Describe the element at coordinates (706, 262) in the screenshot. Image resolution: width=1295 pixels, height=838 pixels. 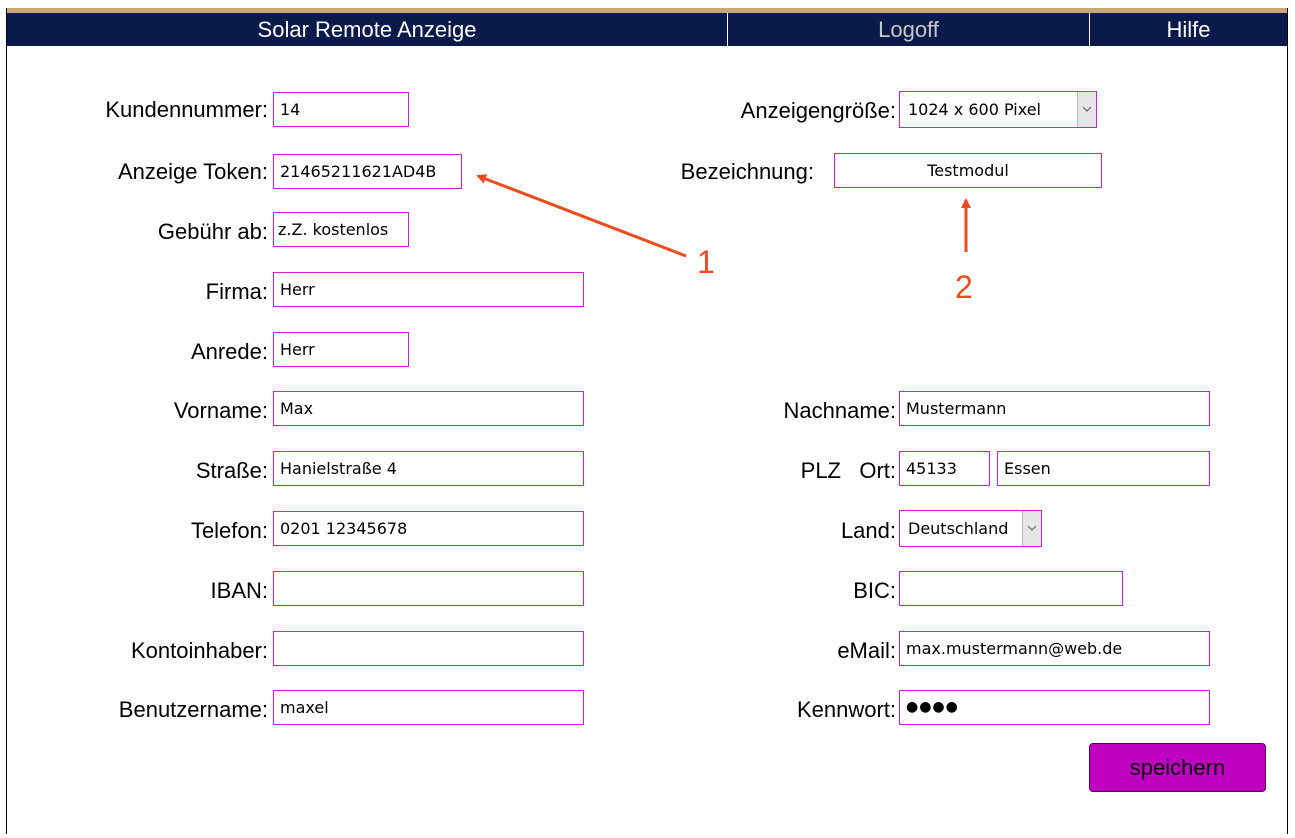
I see `annotation-label-1: 1` at that location.